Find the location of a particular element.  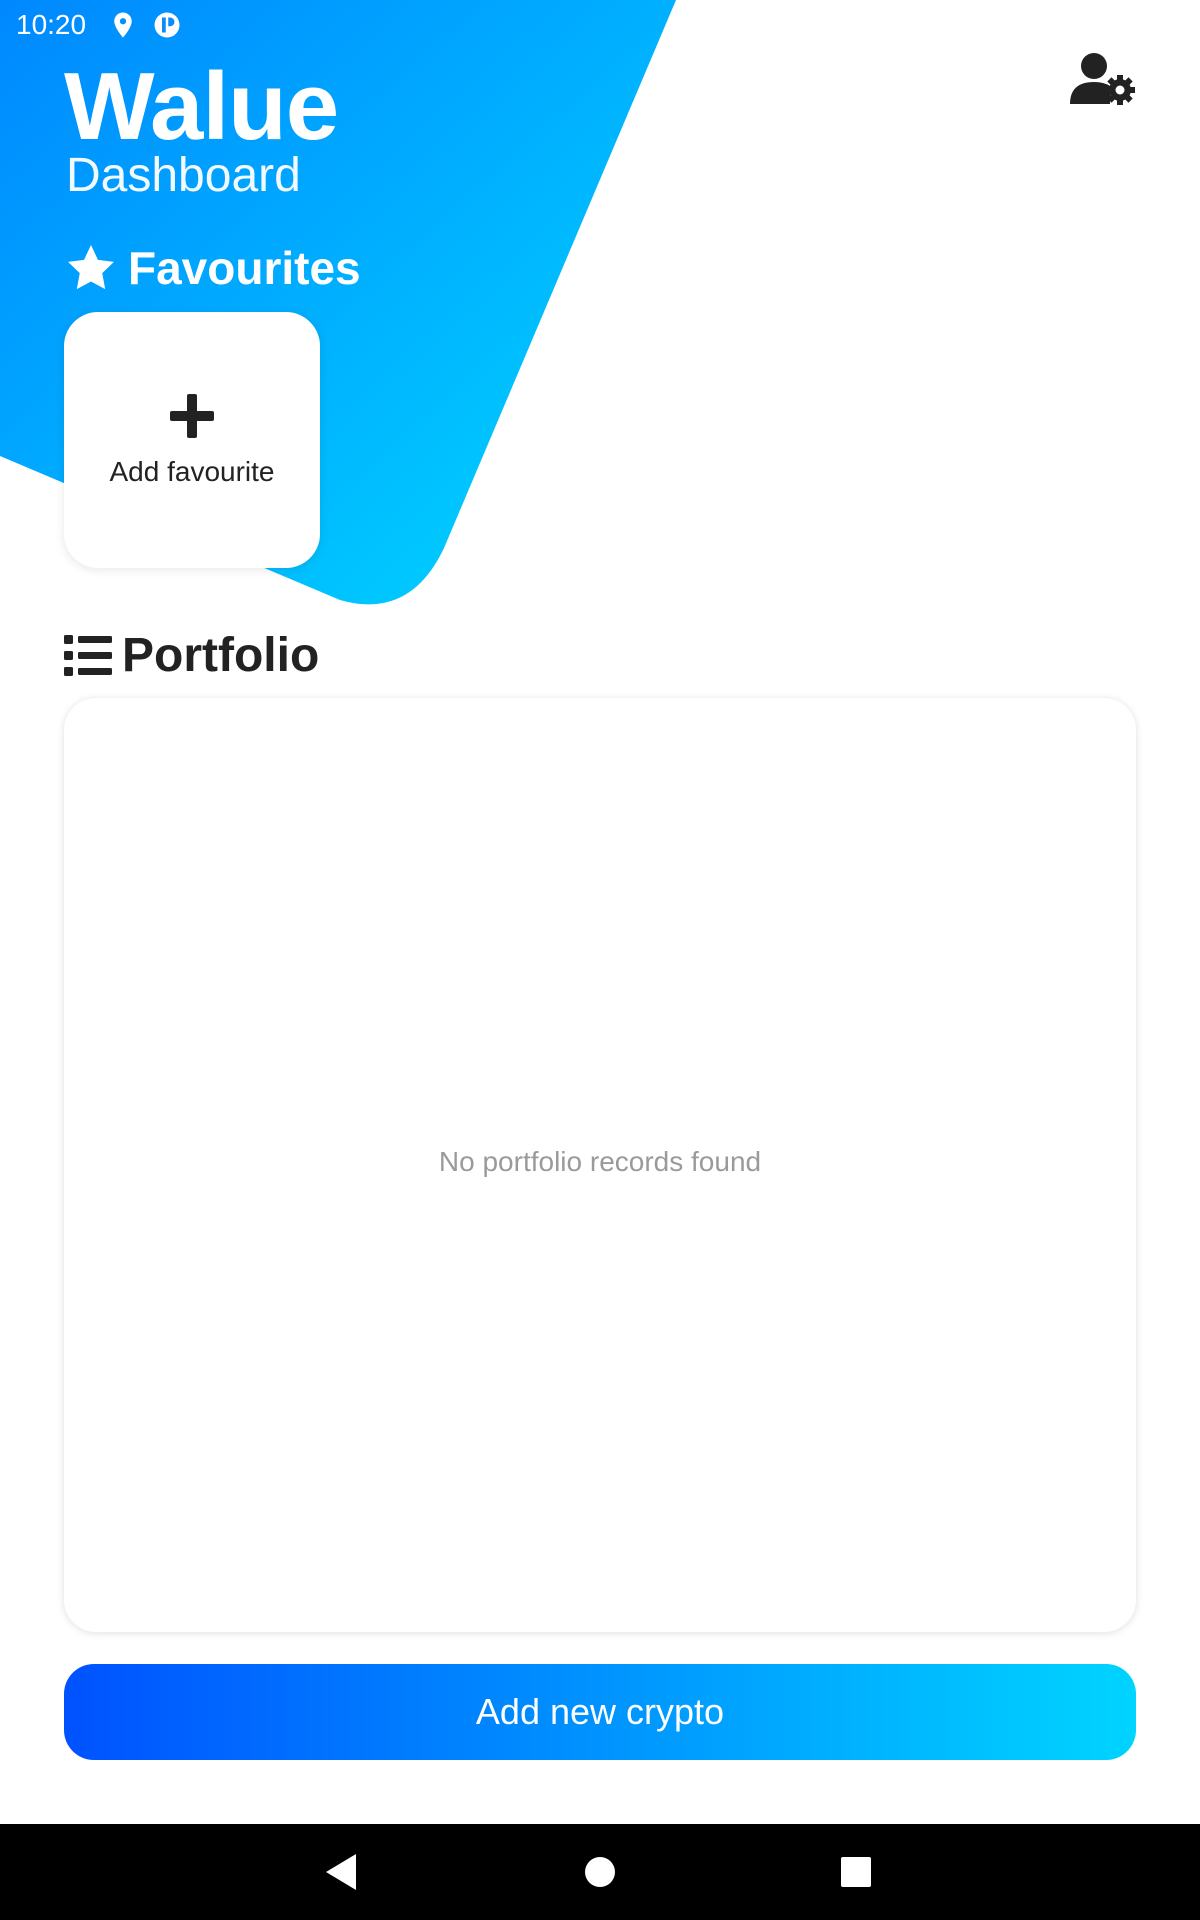

home-icon is located at coordinates (600, 1872).